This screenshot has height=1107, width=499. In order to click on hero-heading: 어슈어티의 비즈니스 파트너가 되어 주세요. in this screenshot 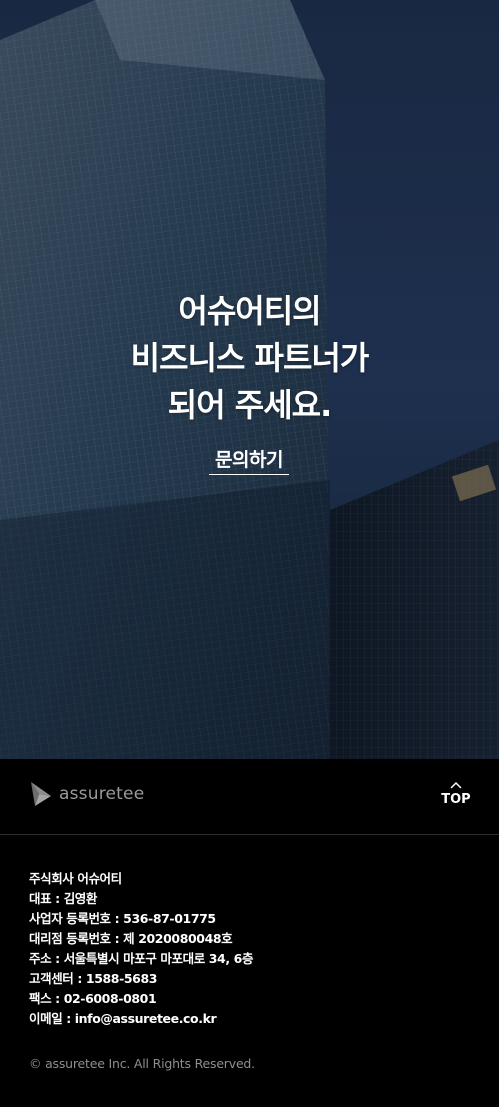, I will do `click(249, 358)`.